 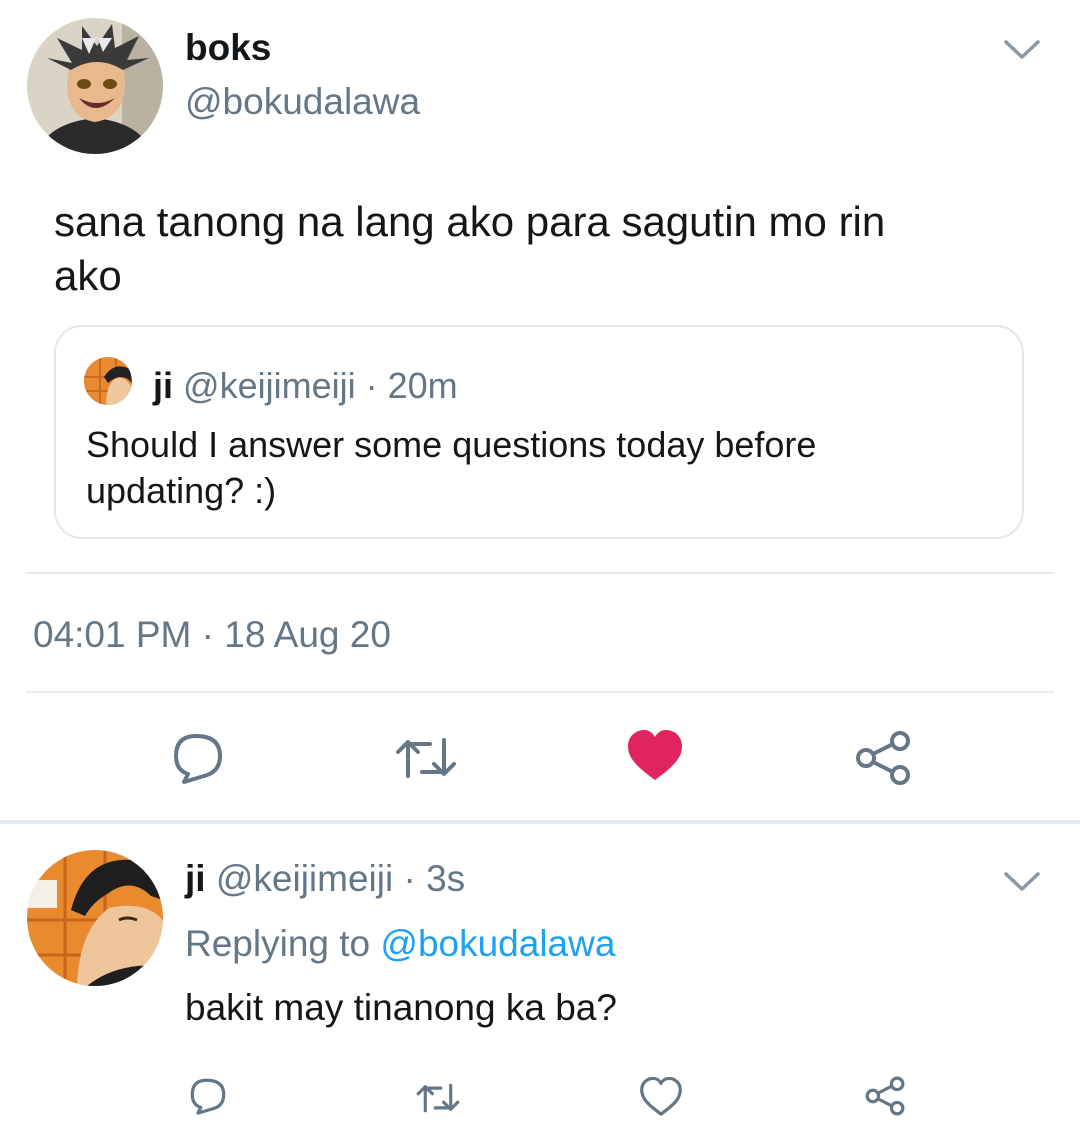 I want to click on tweet-timestamp: 04:01 PM · 18 Aug 20, so click(x=212, y=635).